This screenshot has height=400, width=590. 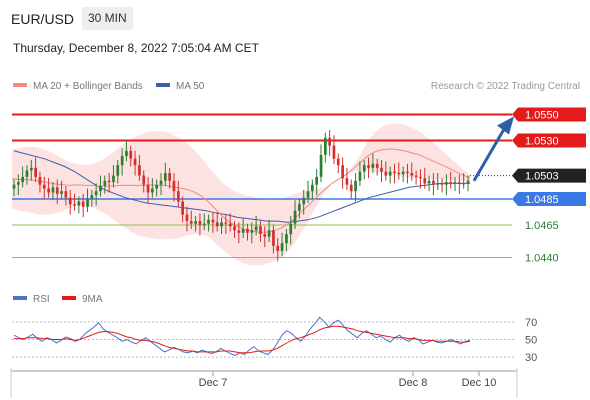 I want to click on rsi-swatch, so click(x=20, y=298).